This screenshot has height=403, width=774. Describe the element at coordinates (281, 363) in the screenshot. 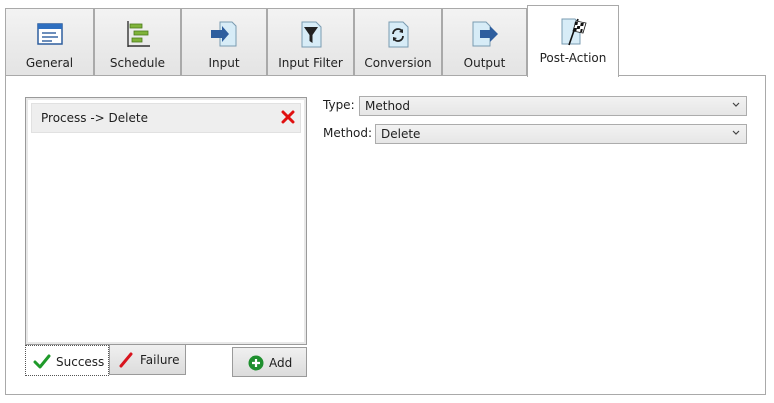

I see `add-label: Add` at that location.